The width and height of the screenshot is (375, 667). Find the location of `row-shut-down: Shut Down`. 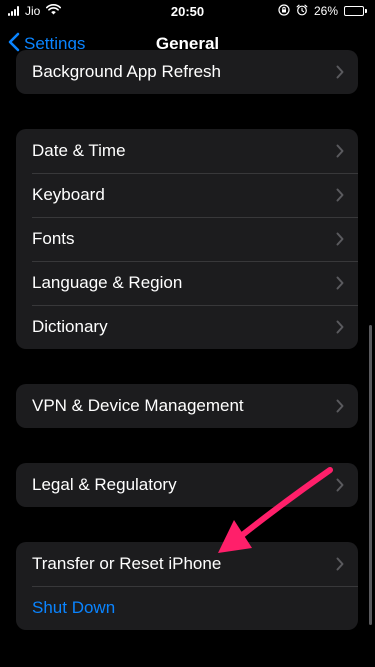

row-shut-down: Shut Down is located at coordinates (187, 608).